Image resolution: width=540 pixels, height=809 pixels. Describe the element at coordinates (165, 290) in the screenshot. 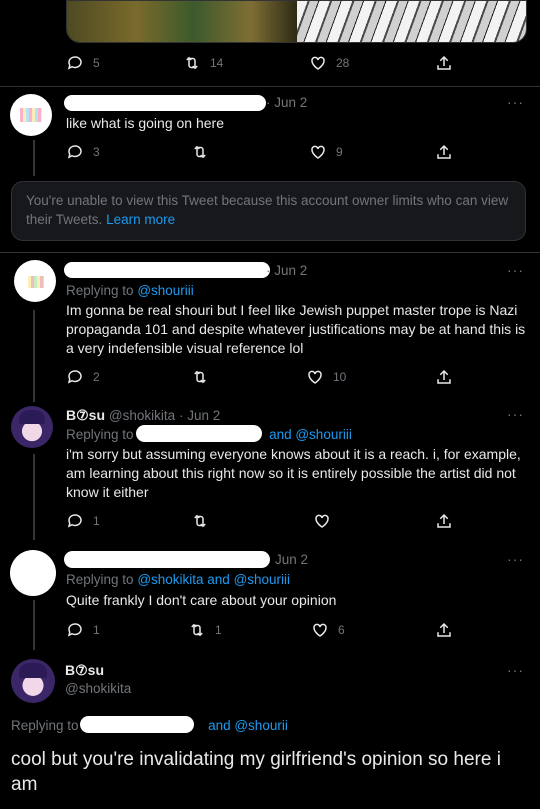

I see `mention-link: @shouriii` at that location.